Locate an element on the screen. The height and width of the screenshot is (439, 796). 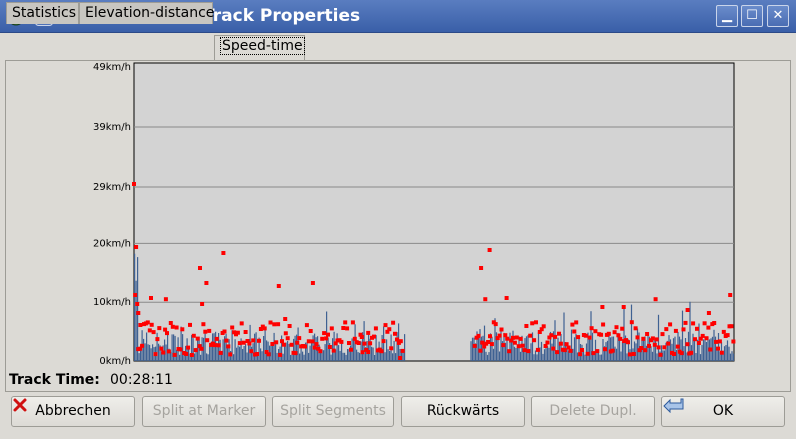
tab-speed-time: Speed-time is located at coordinates (259, 47).